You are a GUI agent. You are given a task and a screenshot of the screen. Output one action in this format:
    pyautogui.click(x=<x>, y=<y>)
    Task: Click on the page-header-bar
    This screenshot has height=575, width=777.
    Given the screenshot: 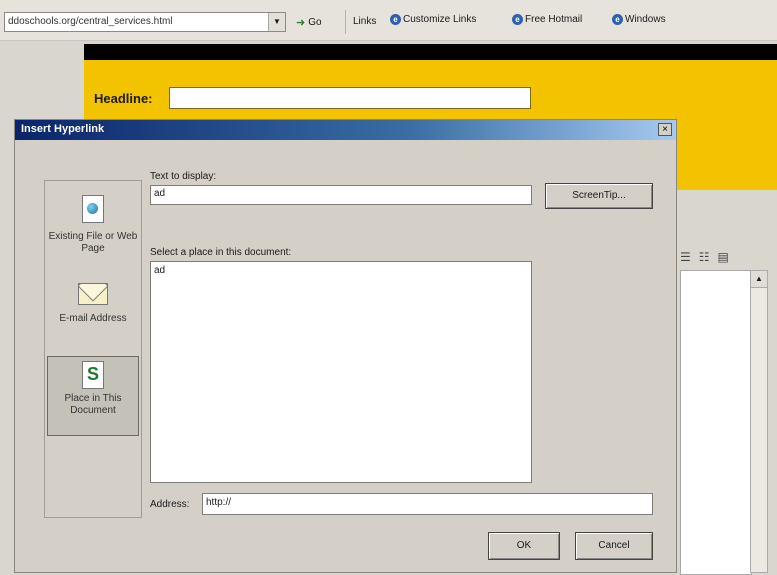 What is the action you would take?
    pyautogui.click(x=430, y=52)
    